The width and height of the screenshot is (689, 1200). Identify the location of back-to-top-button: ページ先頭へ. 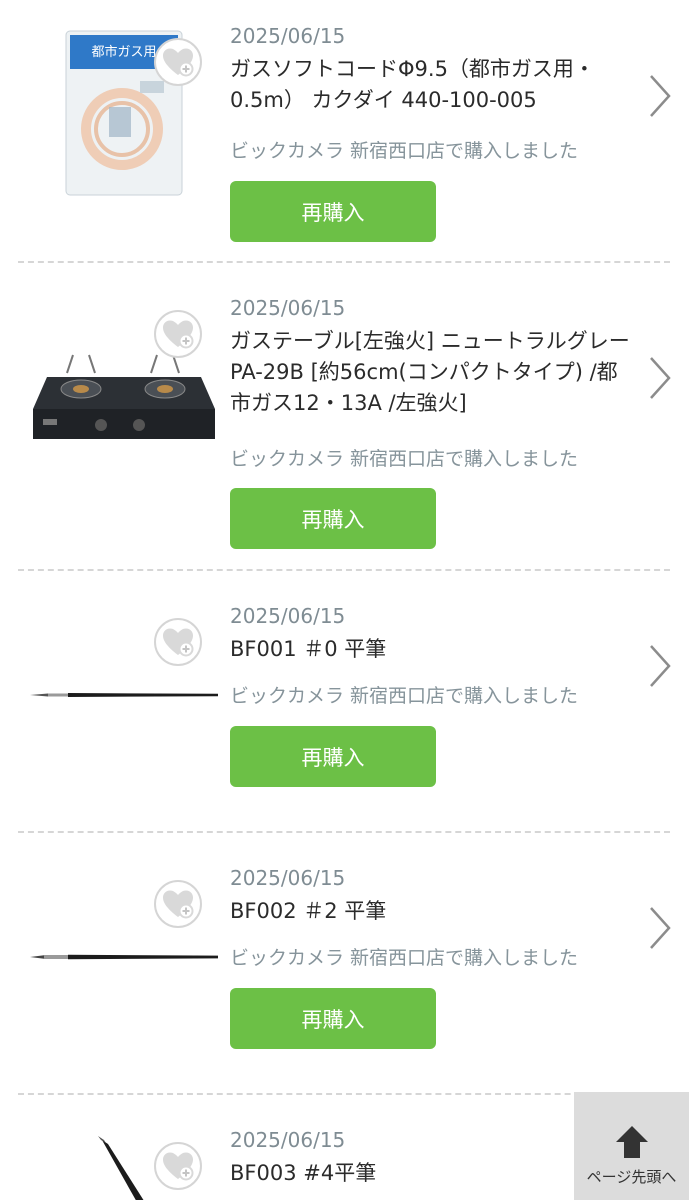
(631, 1146).